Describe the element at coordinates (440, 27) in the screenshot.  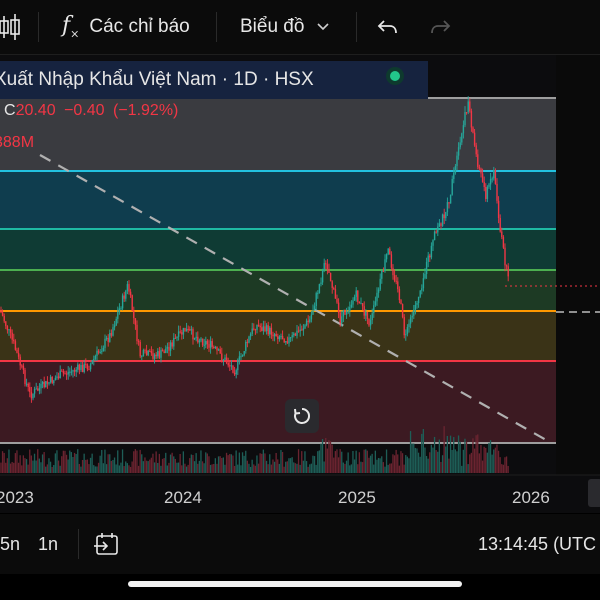
I see `redo-icon` at that location.